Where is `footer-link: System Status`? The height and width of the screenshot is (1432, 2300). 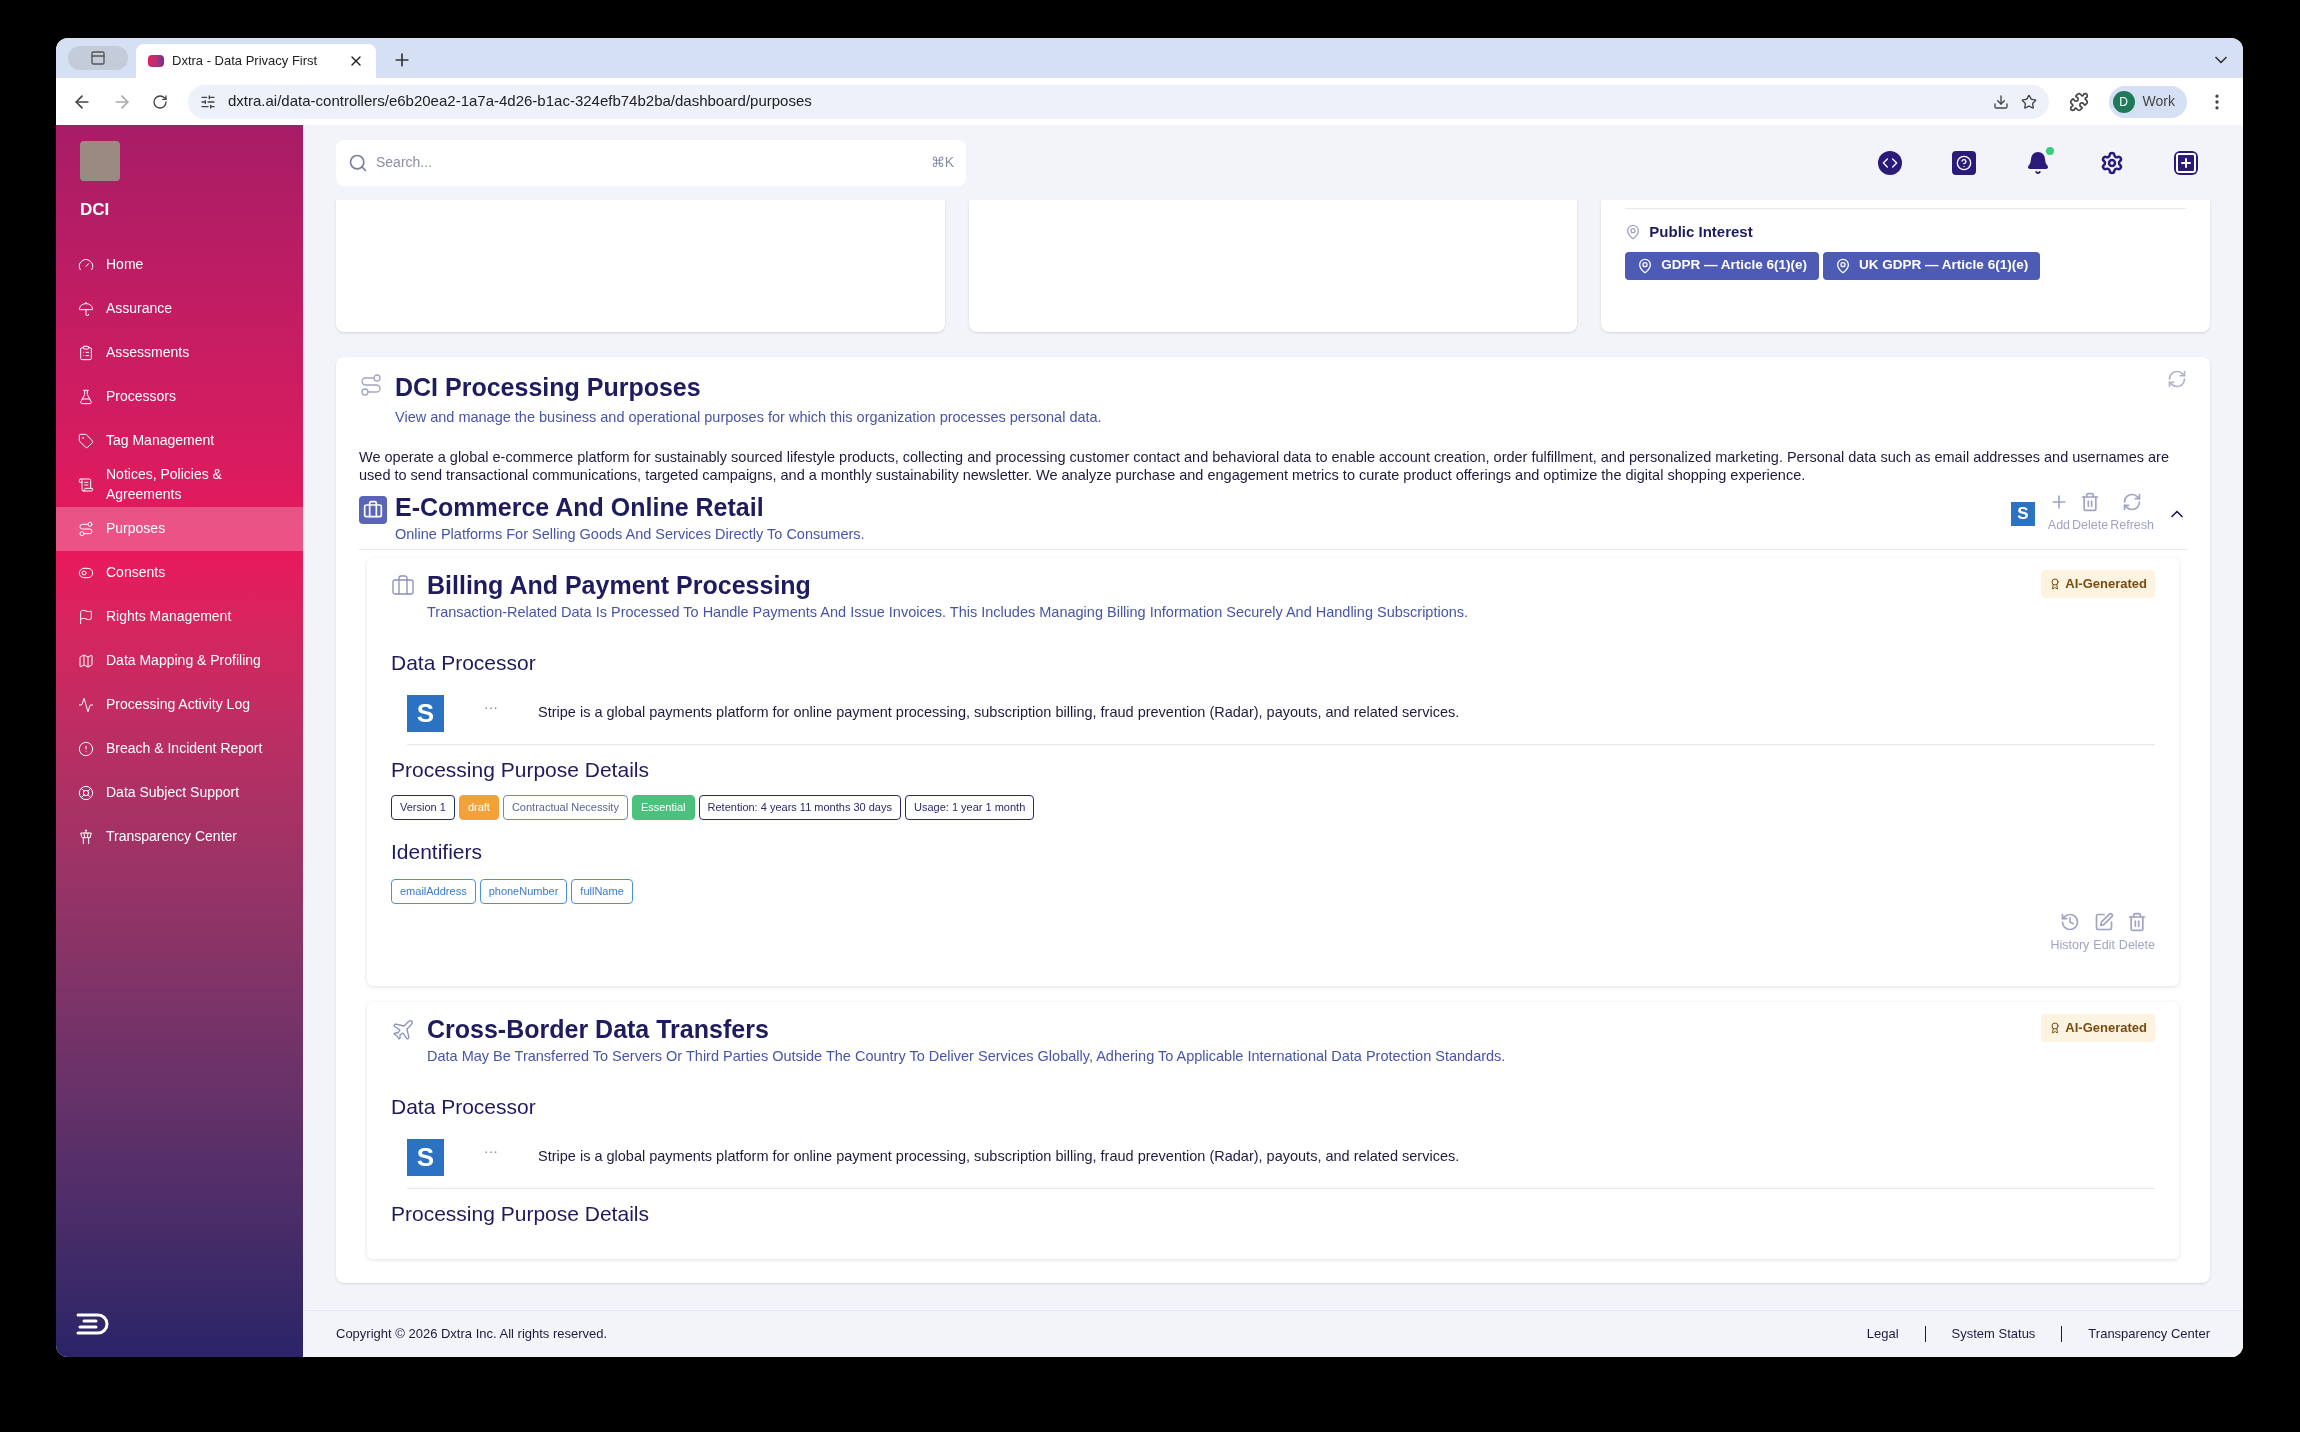 footer-link: System Status is located at coordinates (1993, 1334).